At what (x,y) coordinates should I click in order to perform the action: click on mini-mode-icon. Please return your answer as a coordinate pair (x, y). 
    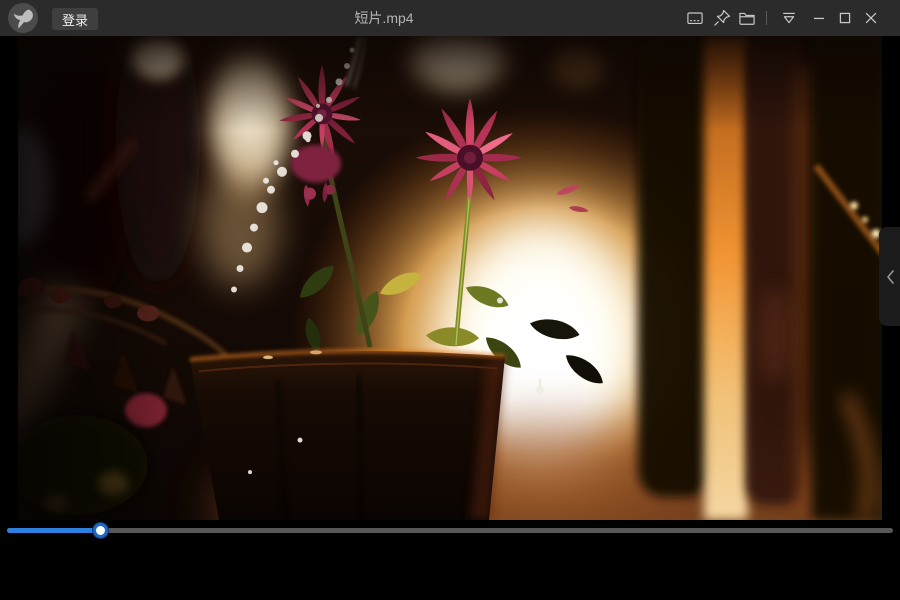
    Looking at the image, I should click on (695, 18).